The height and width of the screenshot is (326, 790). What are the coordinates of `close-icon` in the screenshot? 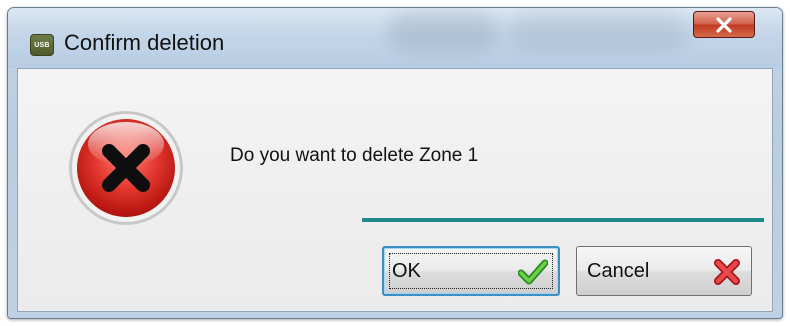 It's located at (724, 24).